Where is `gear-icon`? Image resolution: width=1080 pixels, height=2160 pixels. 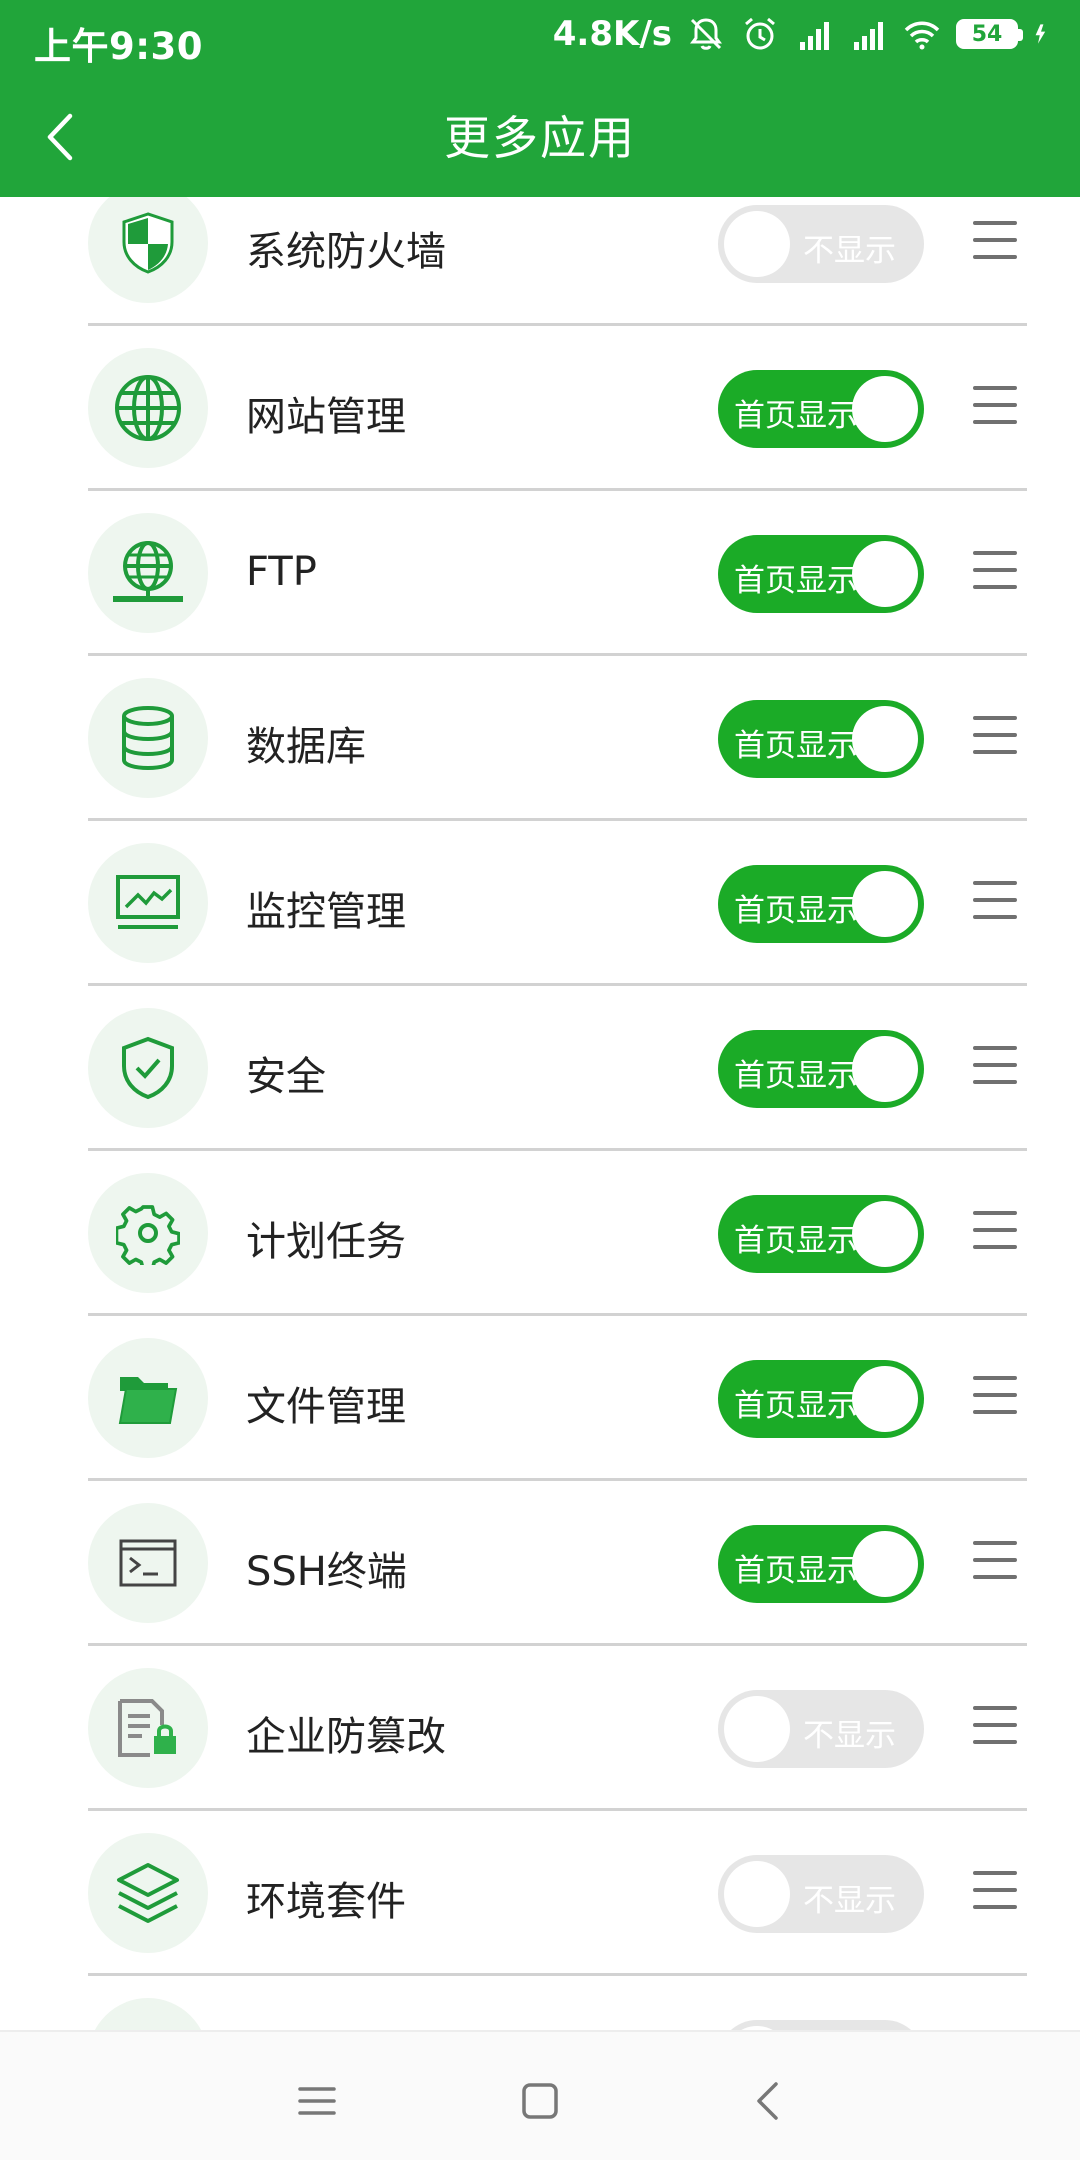
gear-icon is located at coordinates (148, 1235).